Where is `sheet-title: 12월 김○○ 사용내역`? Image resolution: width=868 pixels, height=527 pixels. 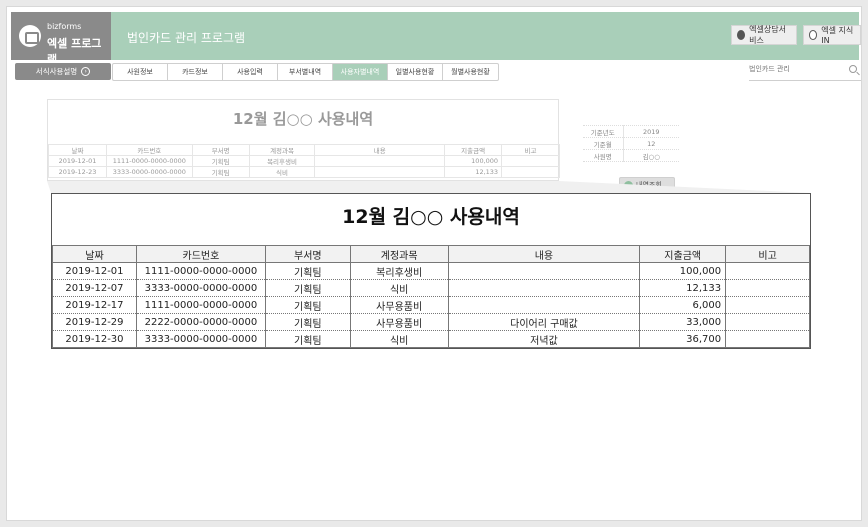 sheet-title: 12월 김○○ 사용내역 is located at coordinates (303, 119).